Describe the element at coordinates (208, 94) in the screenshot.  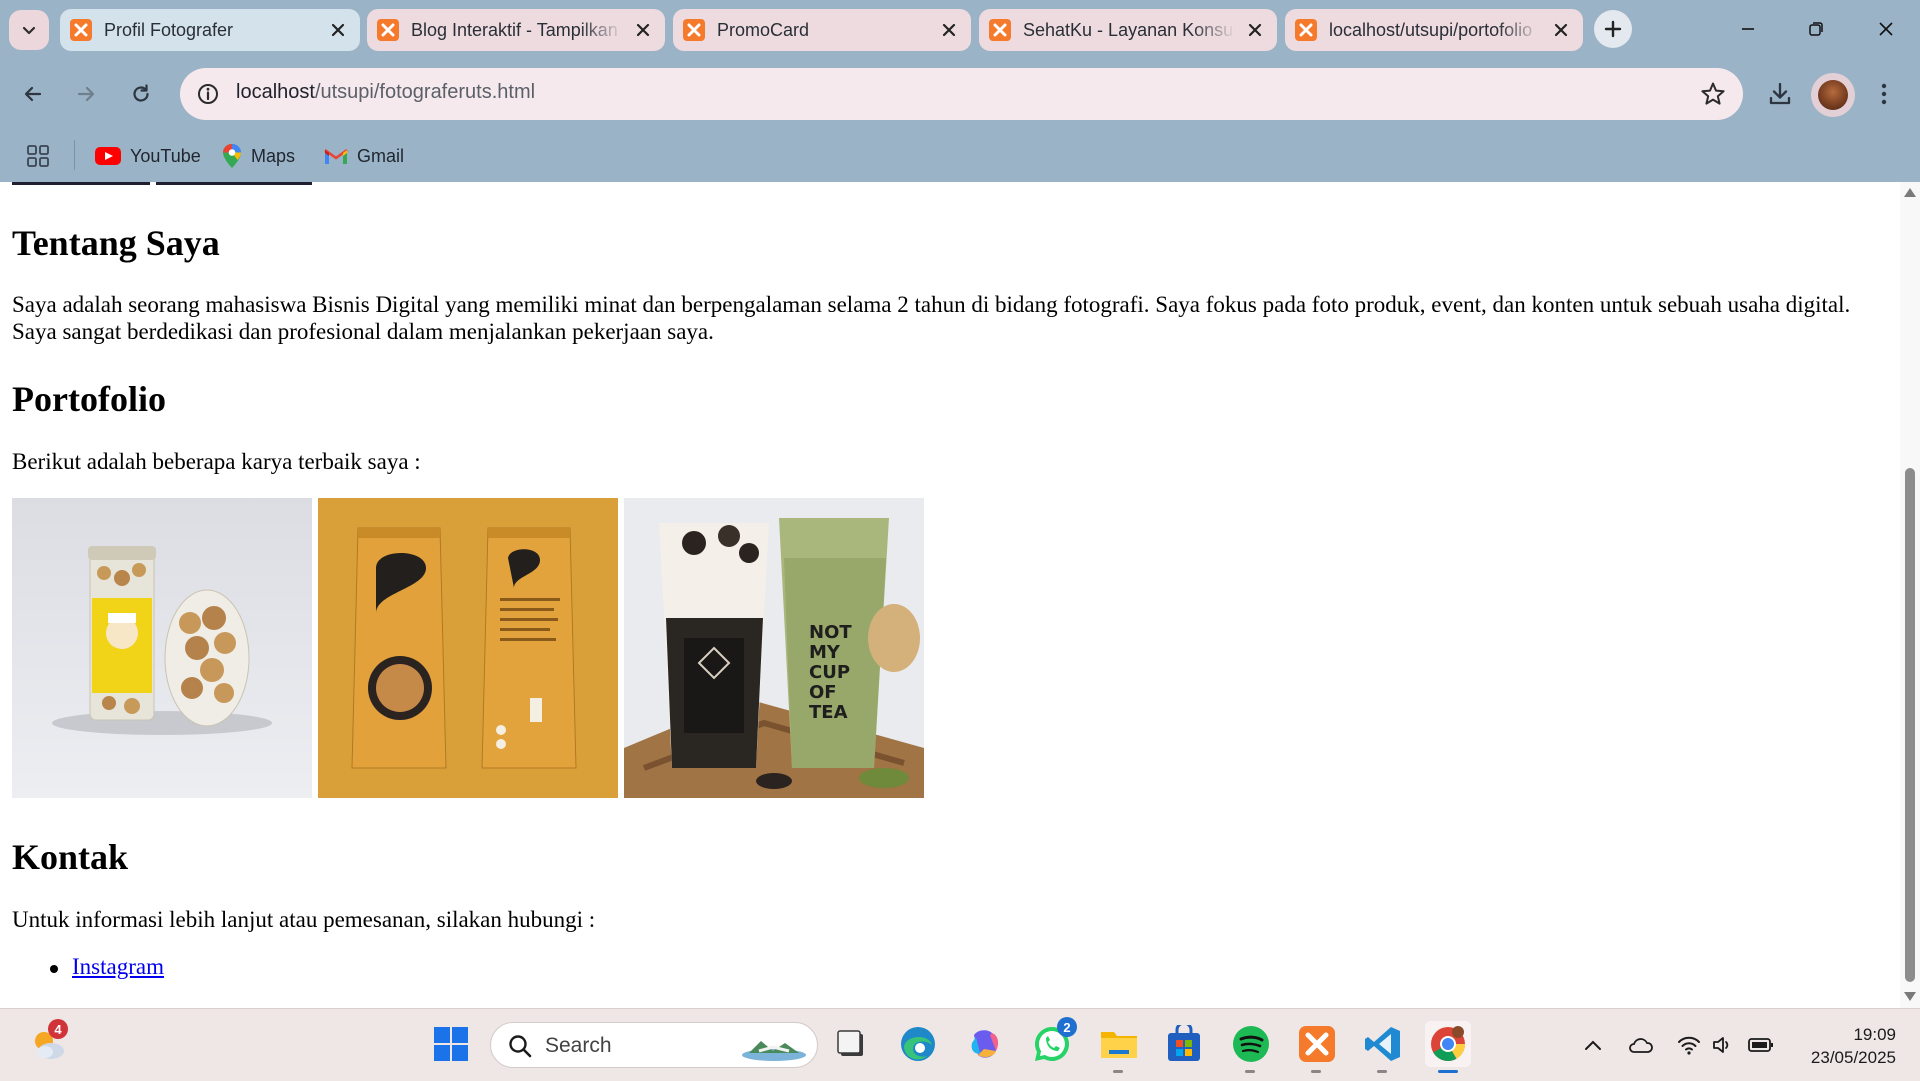
I see `info-icon` at that location.